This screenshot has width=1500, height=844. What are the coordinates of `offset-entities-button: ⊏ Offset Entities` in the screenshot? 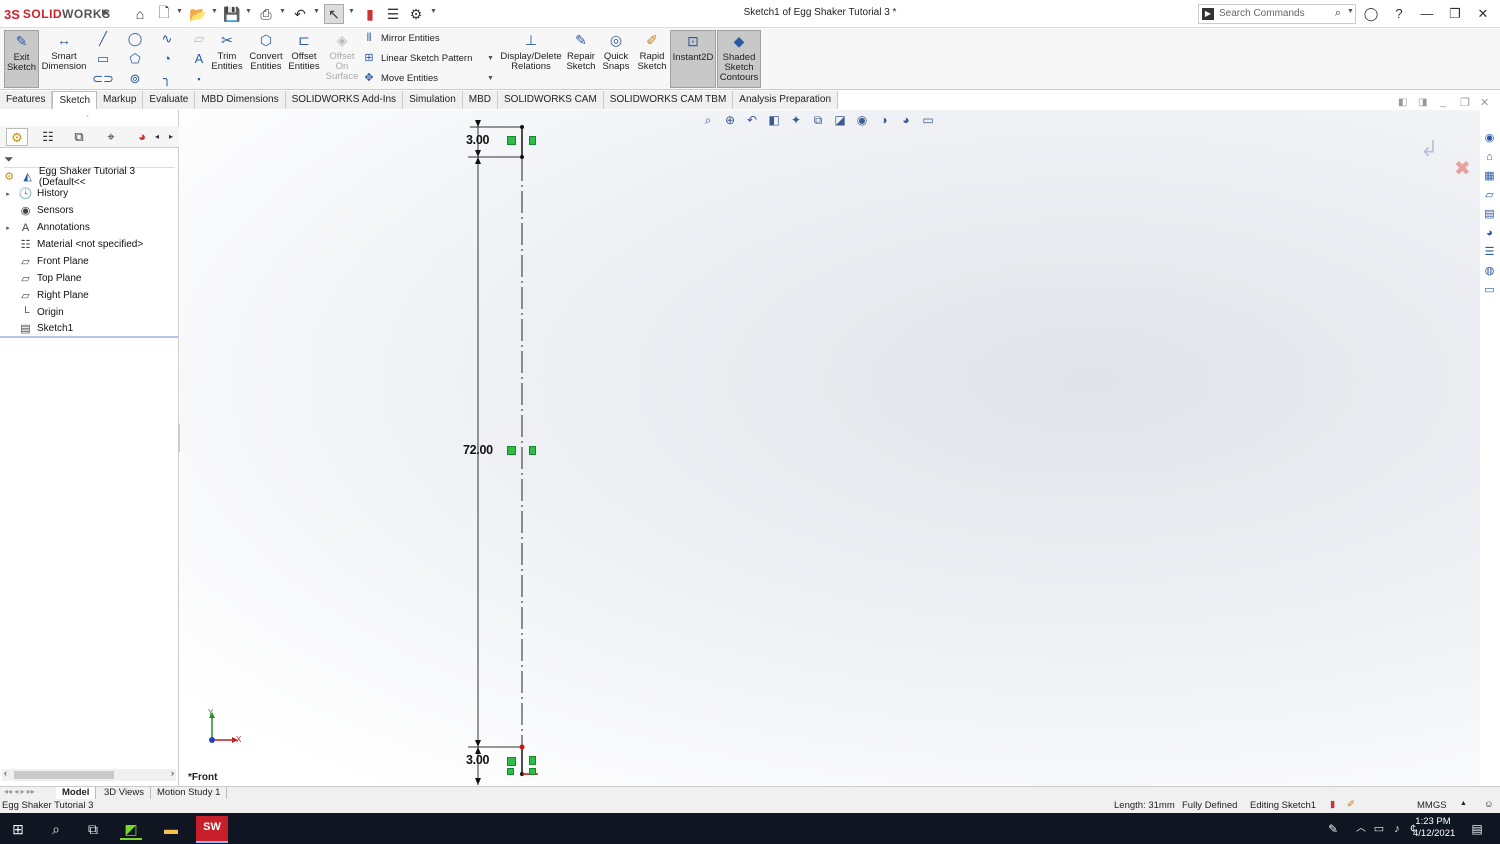 It's located at (304, 59).